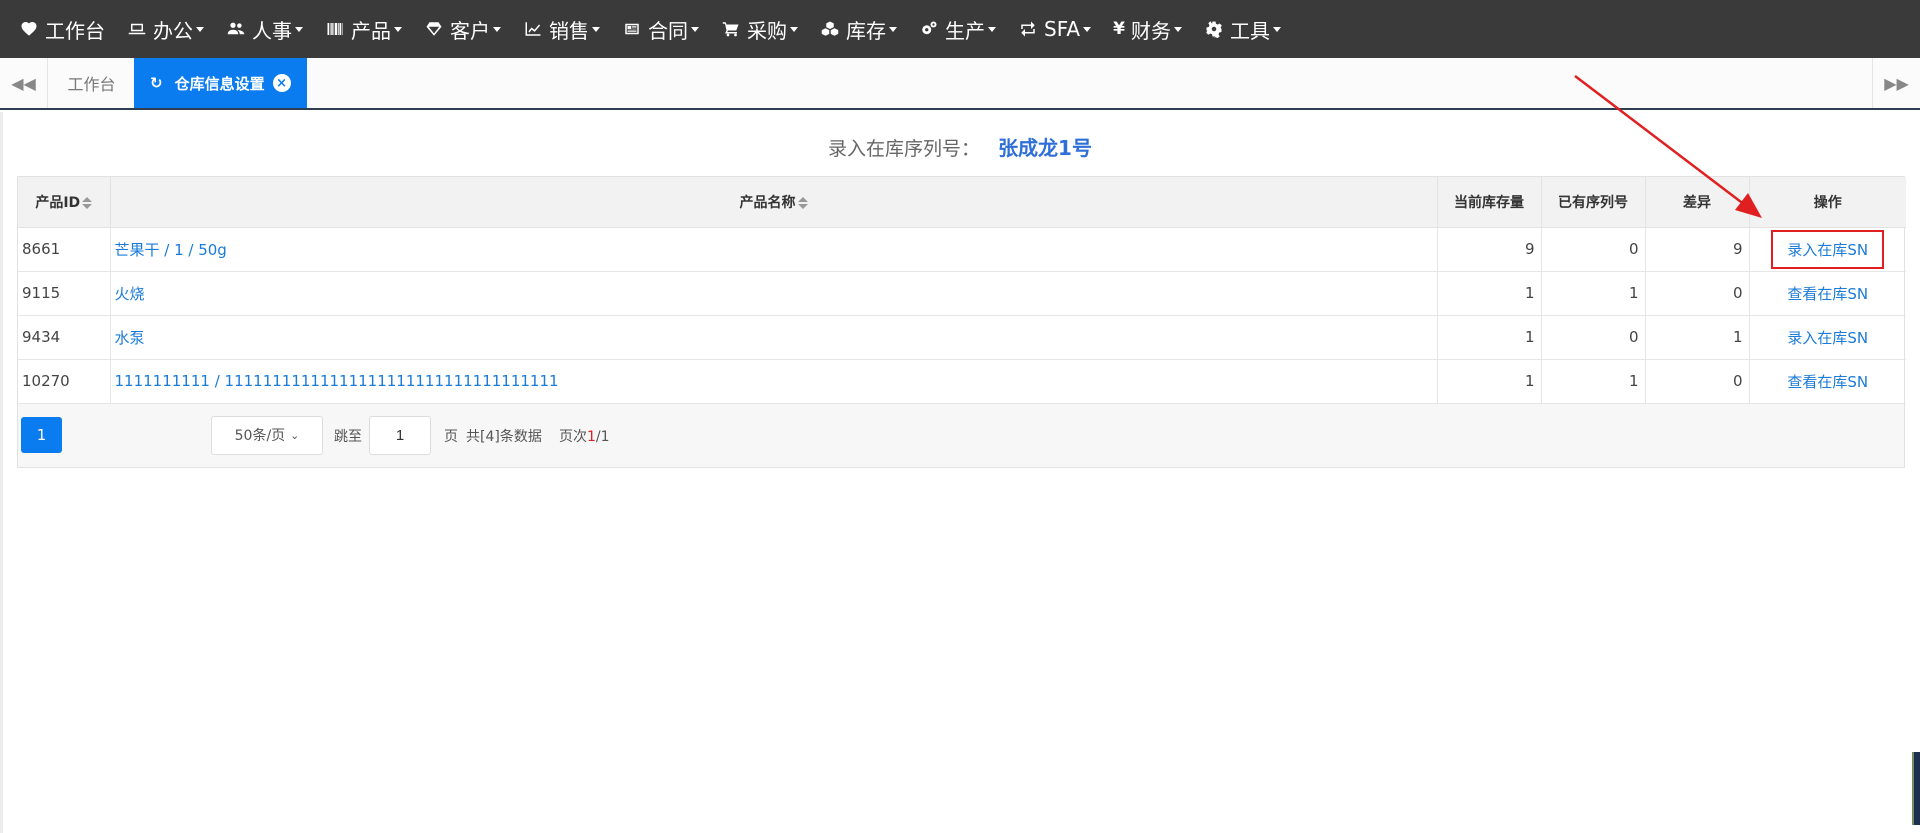  Describe the element at coordinates (260, 436) in the screenshot. I see `page-size-value: 50条/页` at that location.